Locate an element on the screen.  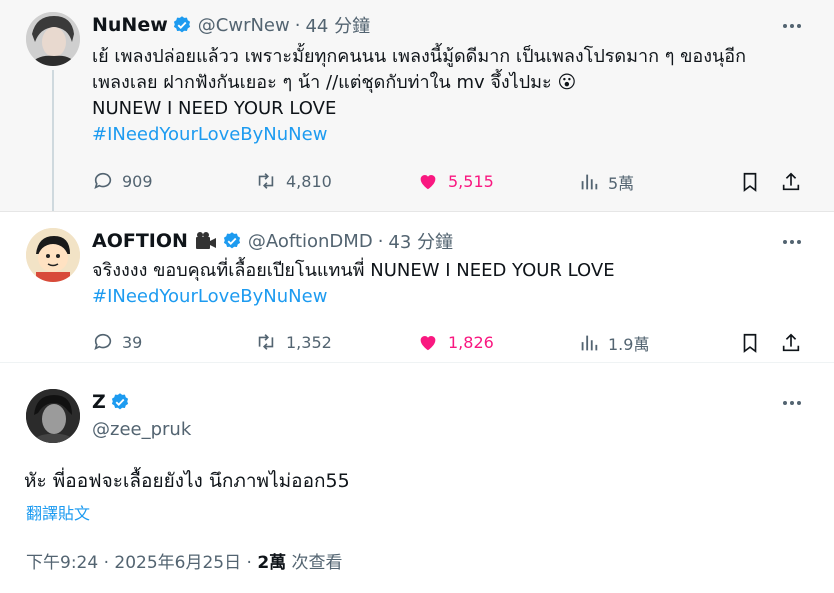
tweet-header: NuNew @CwrNew · 44 分鐘 is located at coordinates (231, 25).